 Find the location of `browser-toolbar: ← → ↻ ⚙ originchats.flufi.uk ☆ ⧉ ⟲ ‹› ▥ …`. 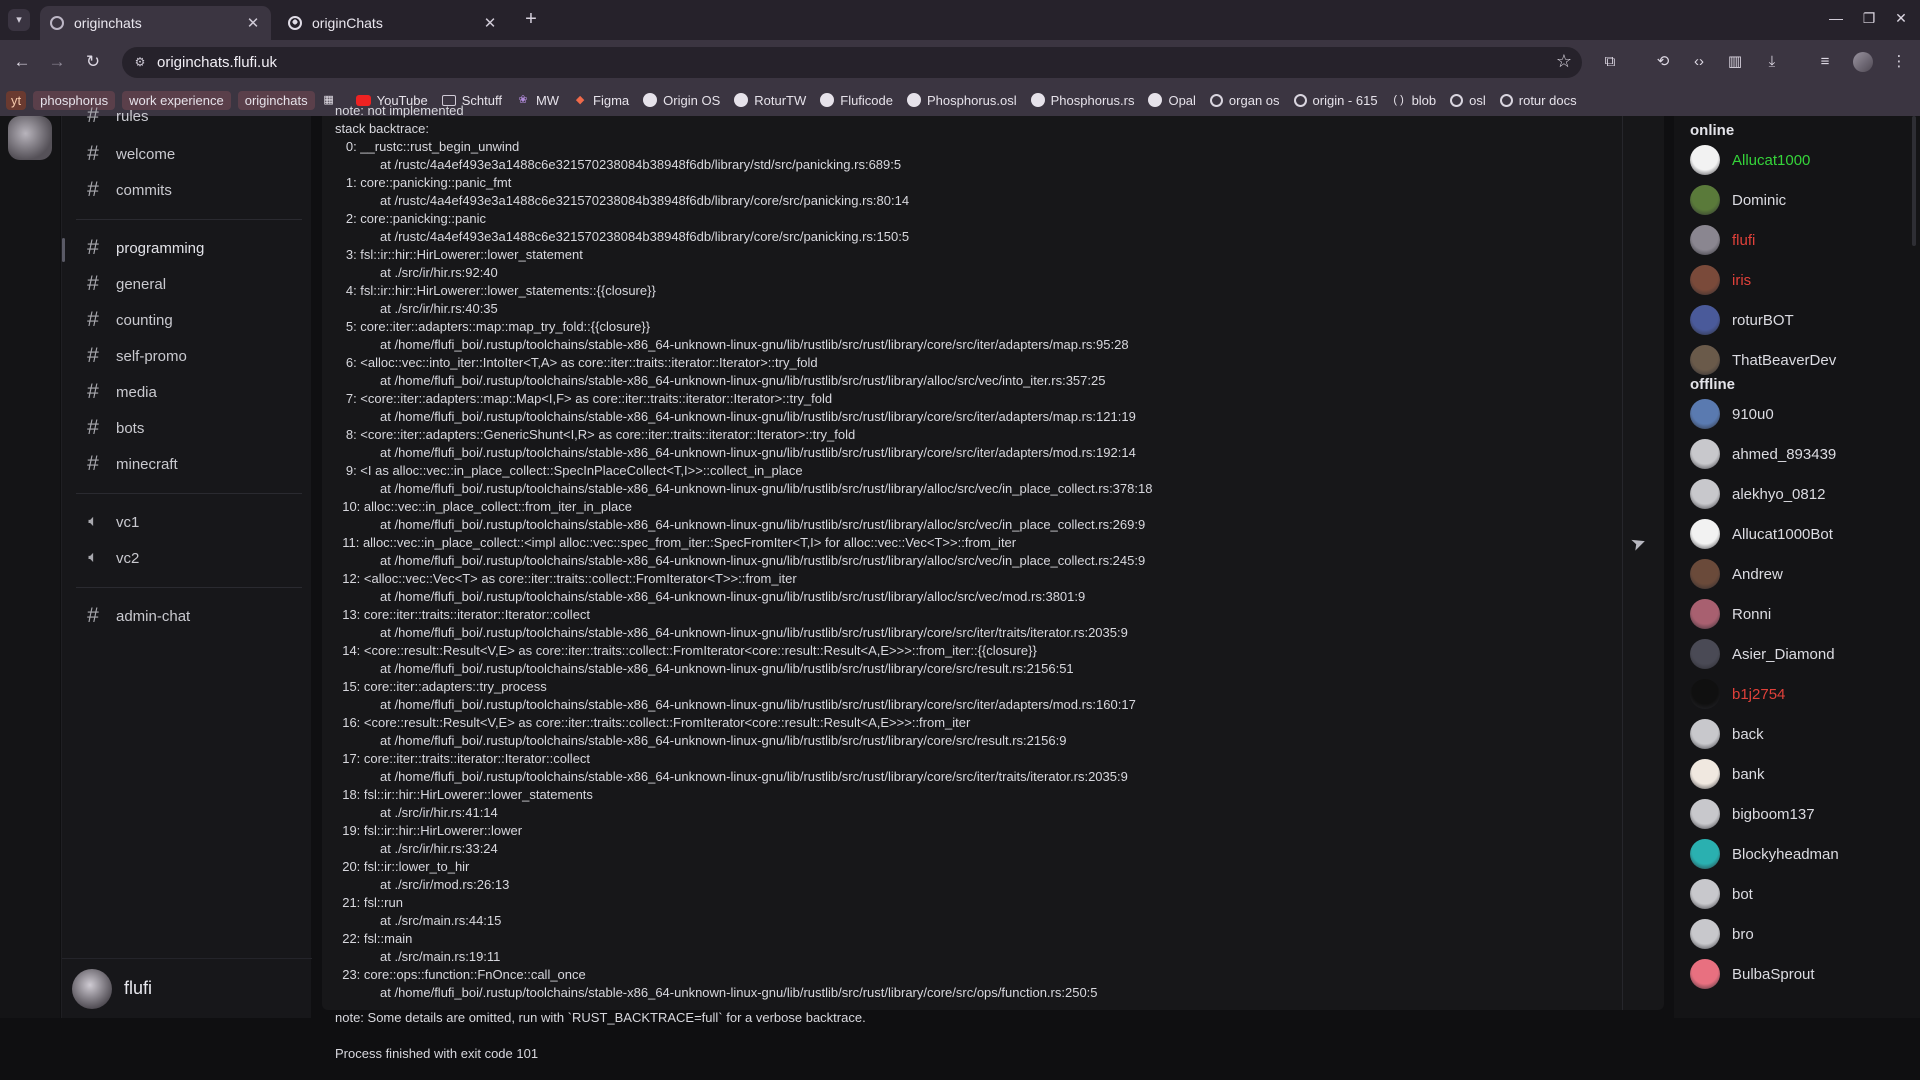

browser-toolbar: ← → ↻ ⚙ originchats.flufi.uk ☆ ⧉ ⟲ ‹› ▥ … is located at coordinates (960, 62).